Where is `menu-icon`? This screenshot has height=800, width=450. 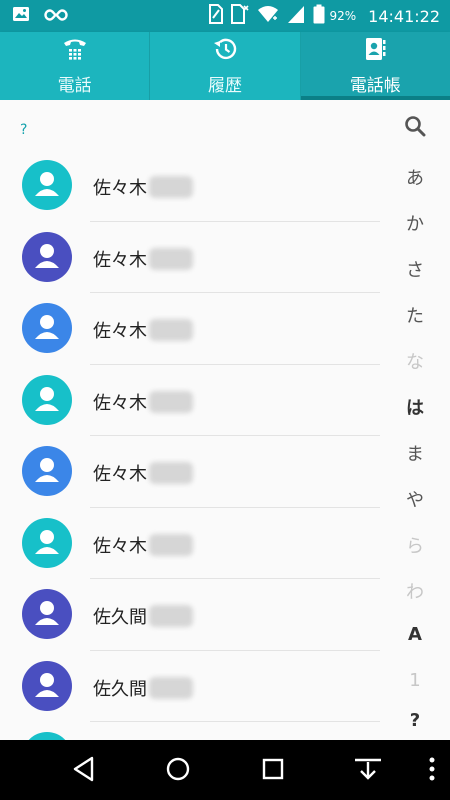
menu-icon is located at coordinates (432, 771).